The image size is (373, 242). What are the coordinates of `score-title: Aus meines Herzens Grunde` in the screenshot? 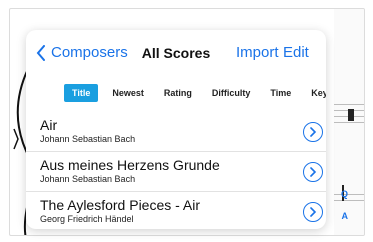 It's located at (130, 165).